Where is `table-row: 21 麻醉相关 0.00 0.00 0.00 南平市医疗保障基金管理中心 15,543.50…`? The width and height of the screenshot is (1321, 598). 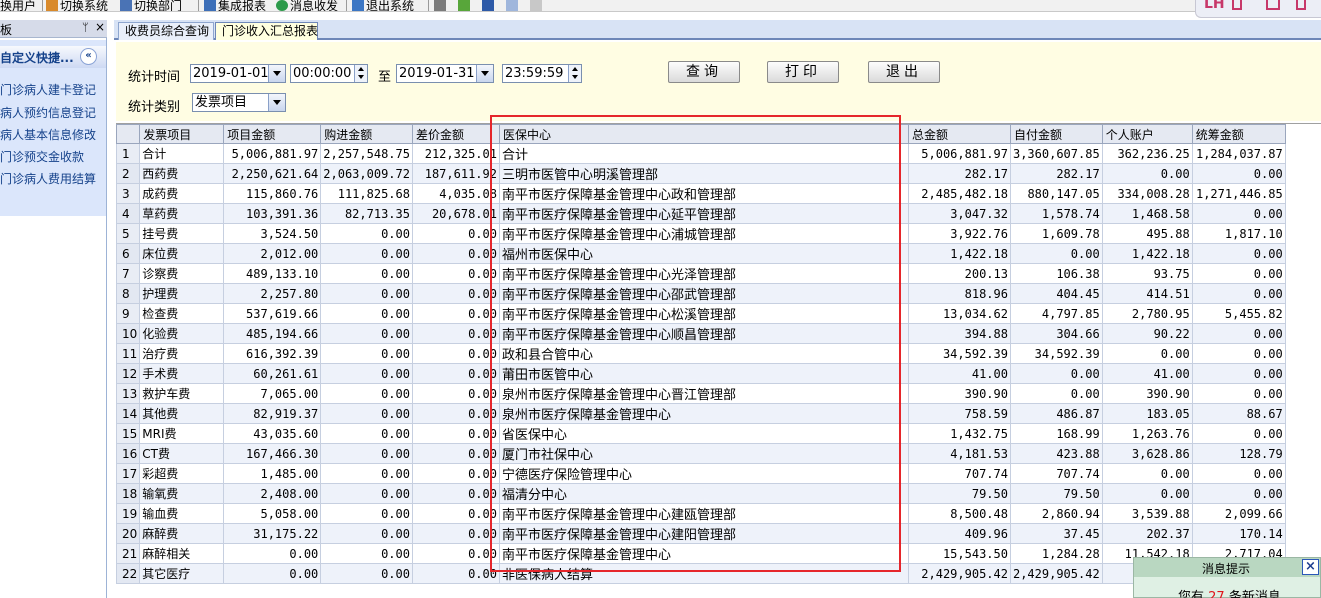
table-row: 21 麻醉相关 0.00 0.00 0.00 南平市医疗保障基金管理中心 15,543.50… is located at coordinates (700, 553).